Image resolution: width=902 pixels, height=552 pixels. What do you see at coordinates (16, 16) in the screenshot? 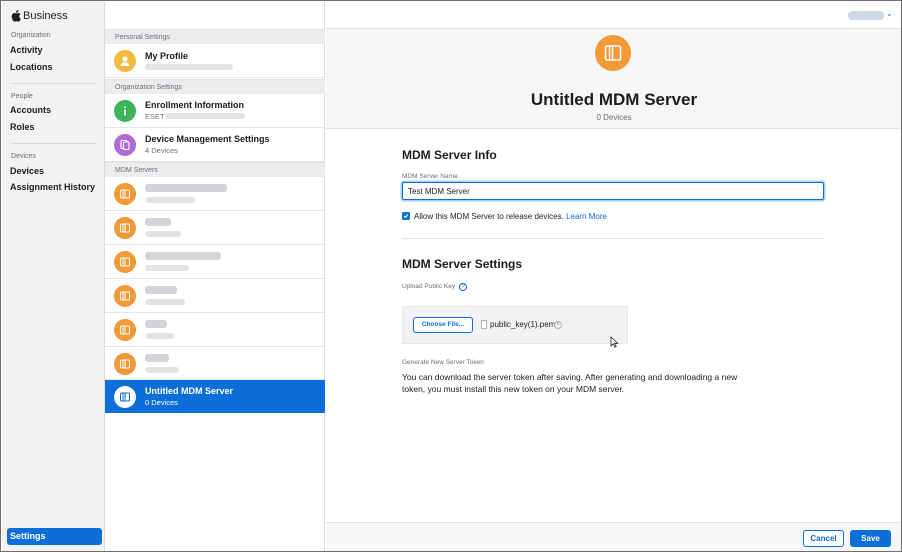
I see `apple-logo-icon` at bounding box center [16, 16].